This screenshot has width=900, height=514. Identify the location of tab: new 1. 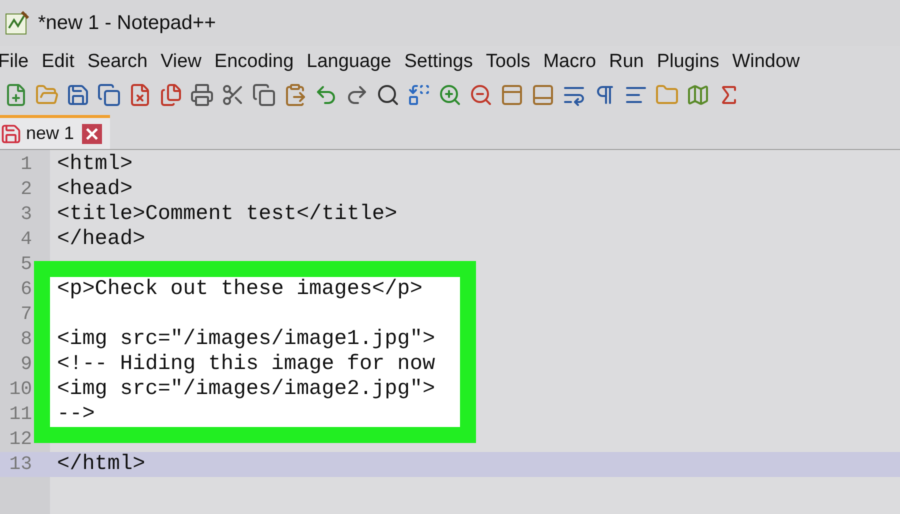
(55, 132).